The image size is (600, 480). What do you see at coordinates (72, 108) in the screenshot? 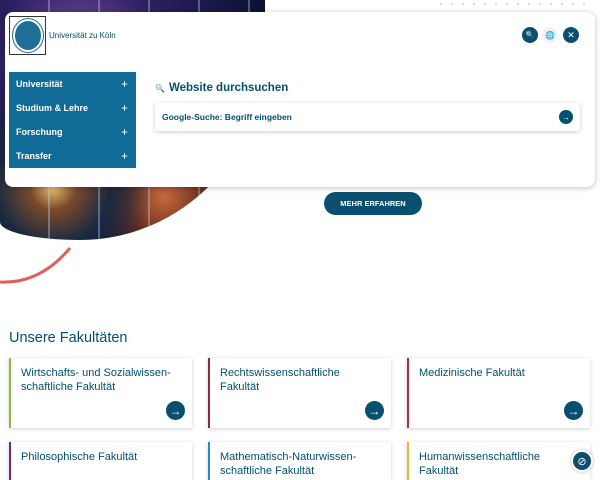
I see `menu-item-studium-lehre: Studium & Lehre +` at bounding box center [72, 108].